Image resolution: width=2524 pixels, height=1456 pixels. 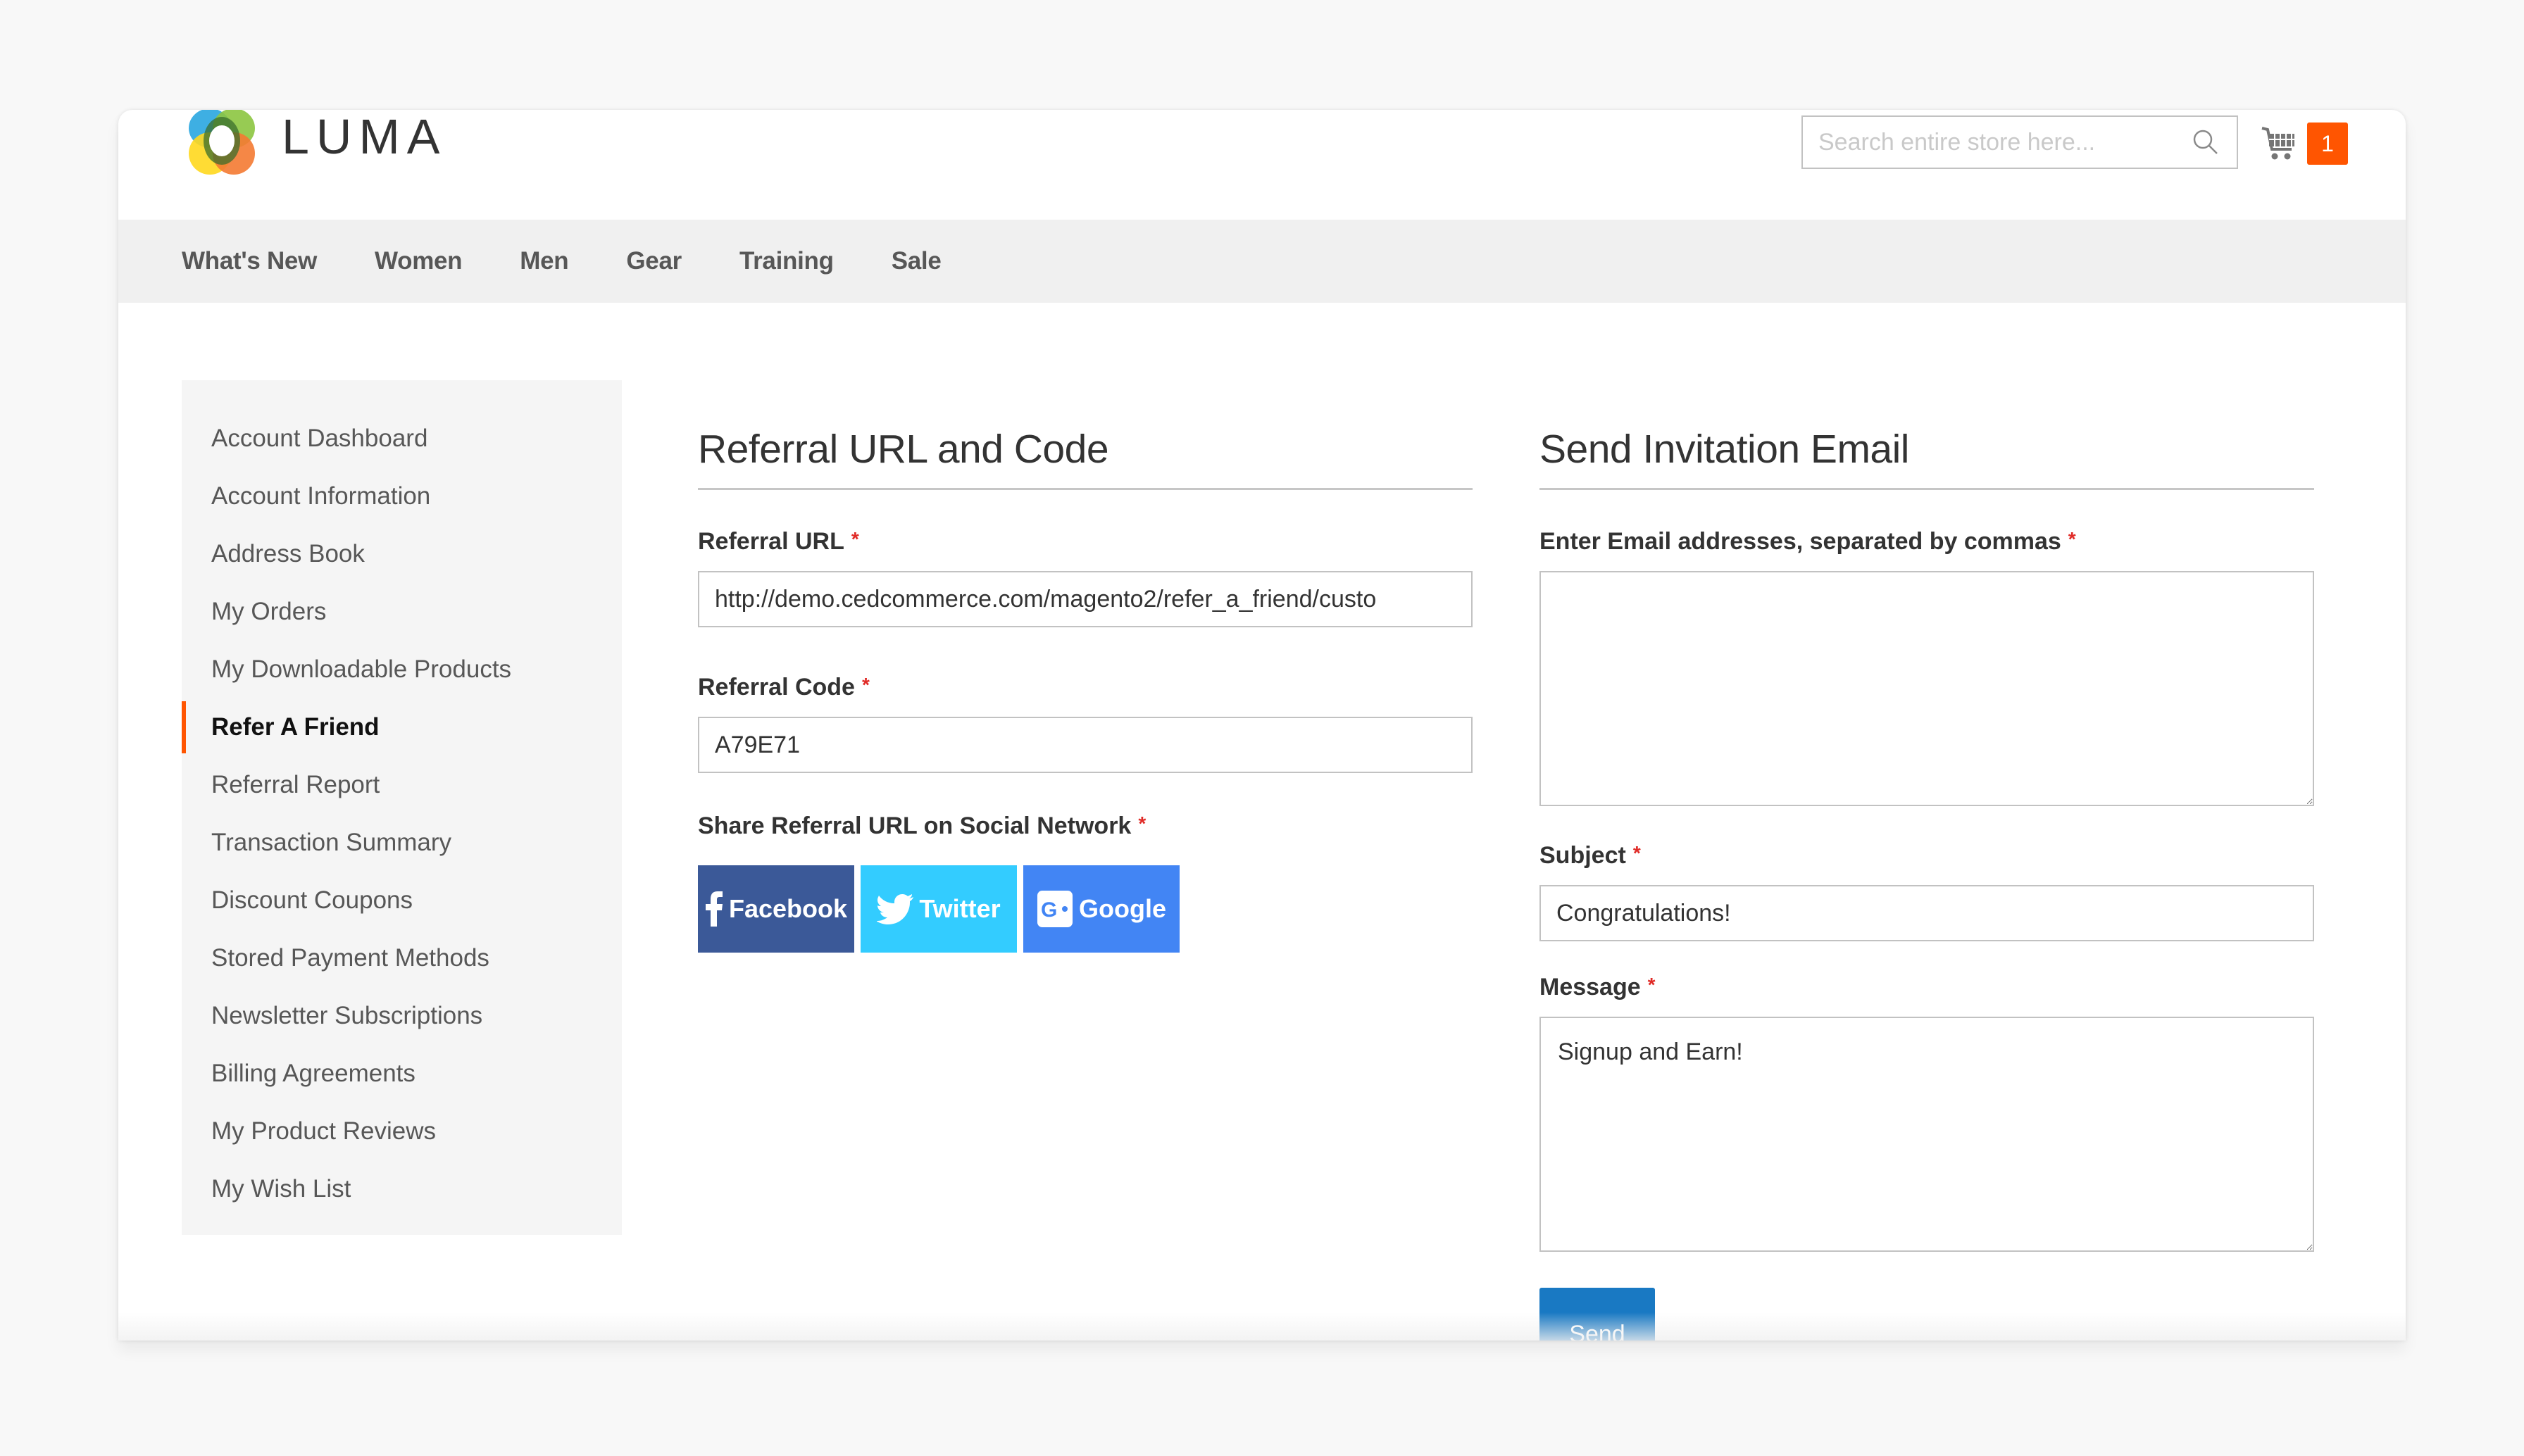 I want to click on sidebar-item-billing-agreements: Billing Agreements, so click(x=402, y=1074).